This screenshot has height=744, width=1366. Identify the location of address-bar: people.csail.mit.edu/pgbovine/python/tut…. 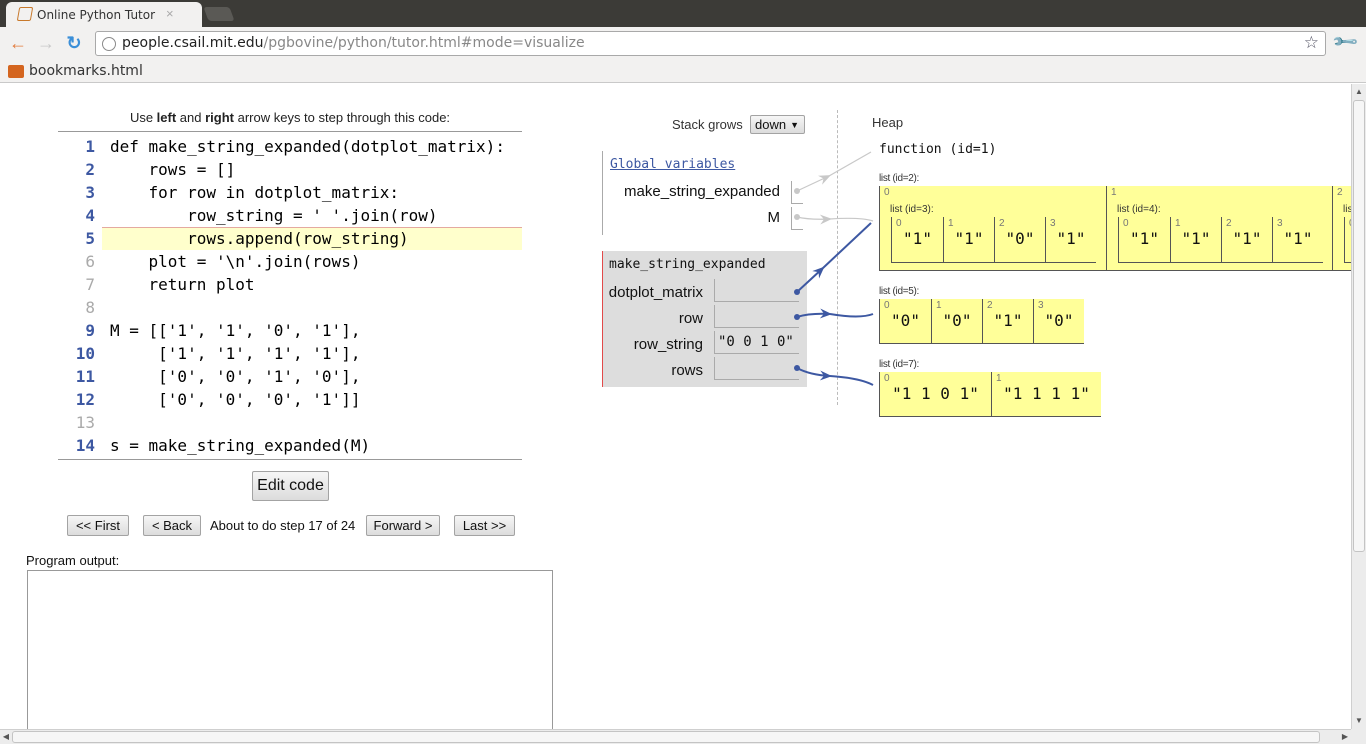
(710, 43).